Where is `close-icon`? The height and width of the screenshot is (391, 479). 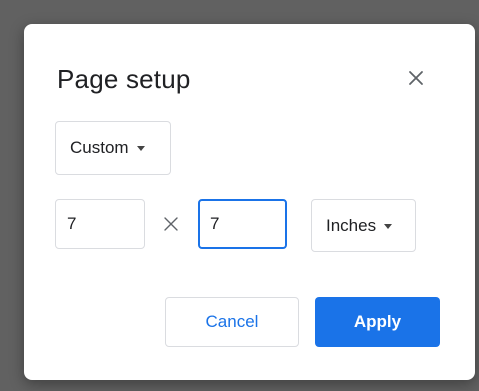
close-icon is located at coordinates (416, 78).